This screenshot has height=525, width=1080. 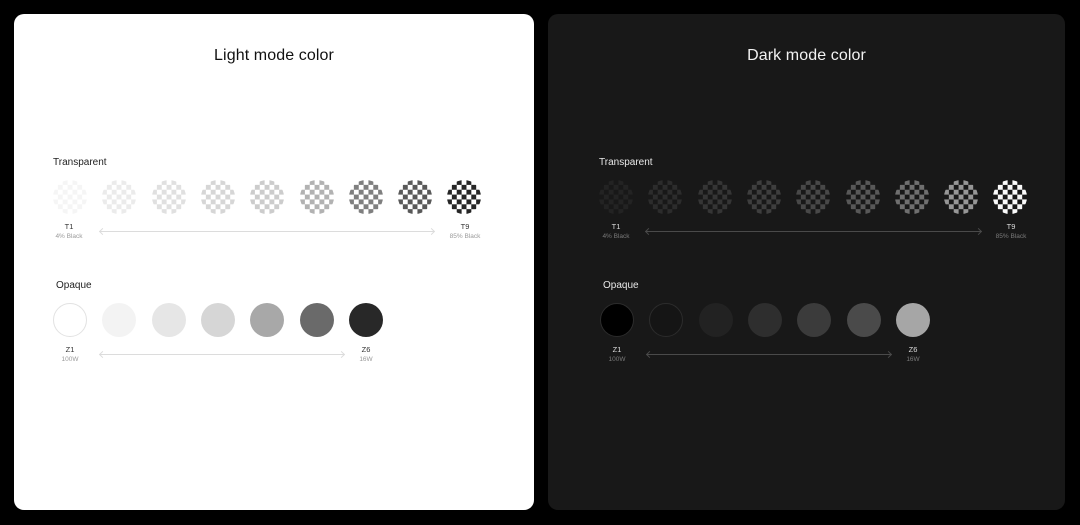 What do you see at coordinates (621, 285) in the screenshot?
I see `dark-opaque-label: Opaque` at bounding box center [621, 285].